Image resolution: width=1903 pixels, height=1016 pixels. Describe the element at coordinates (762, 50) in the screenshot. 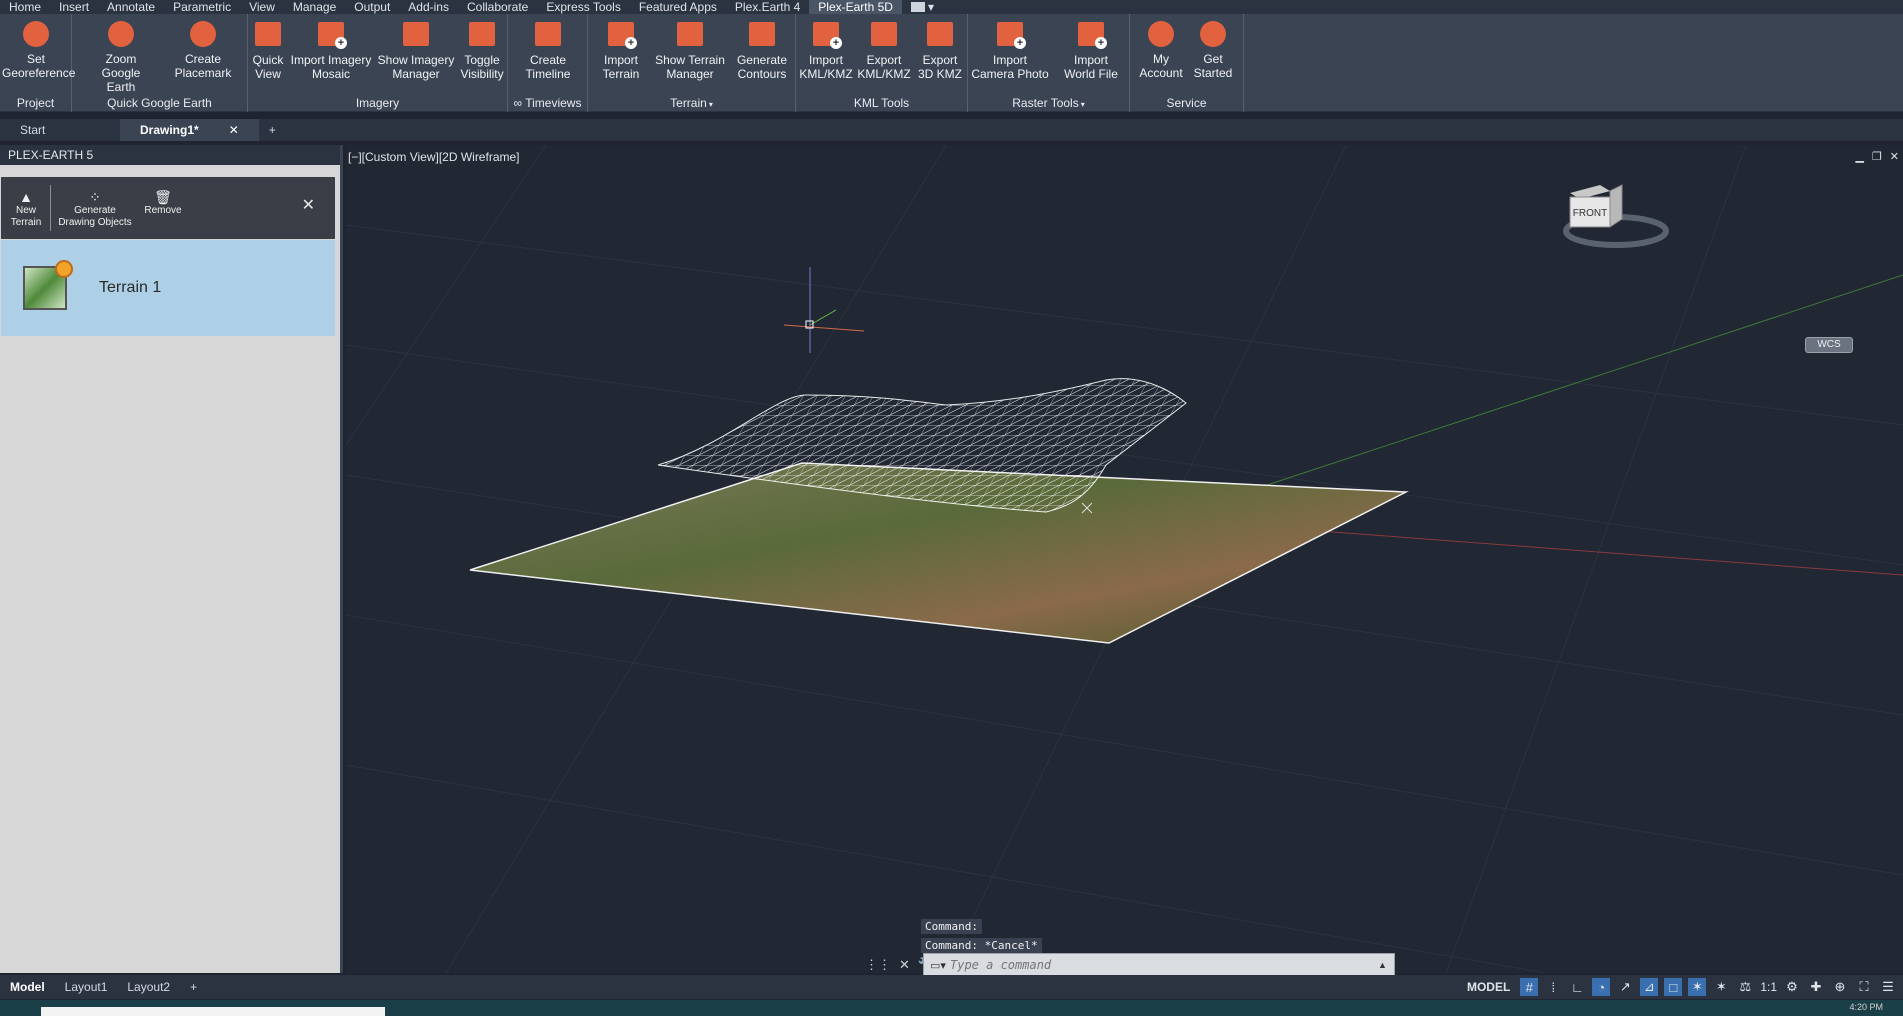

I see `generate-contours-button: Generate Contours` at that location.